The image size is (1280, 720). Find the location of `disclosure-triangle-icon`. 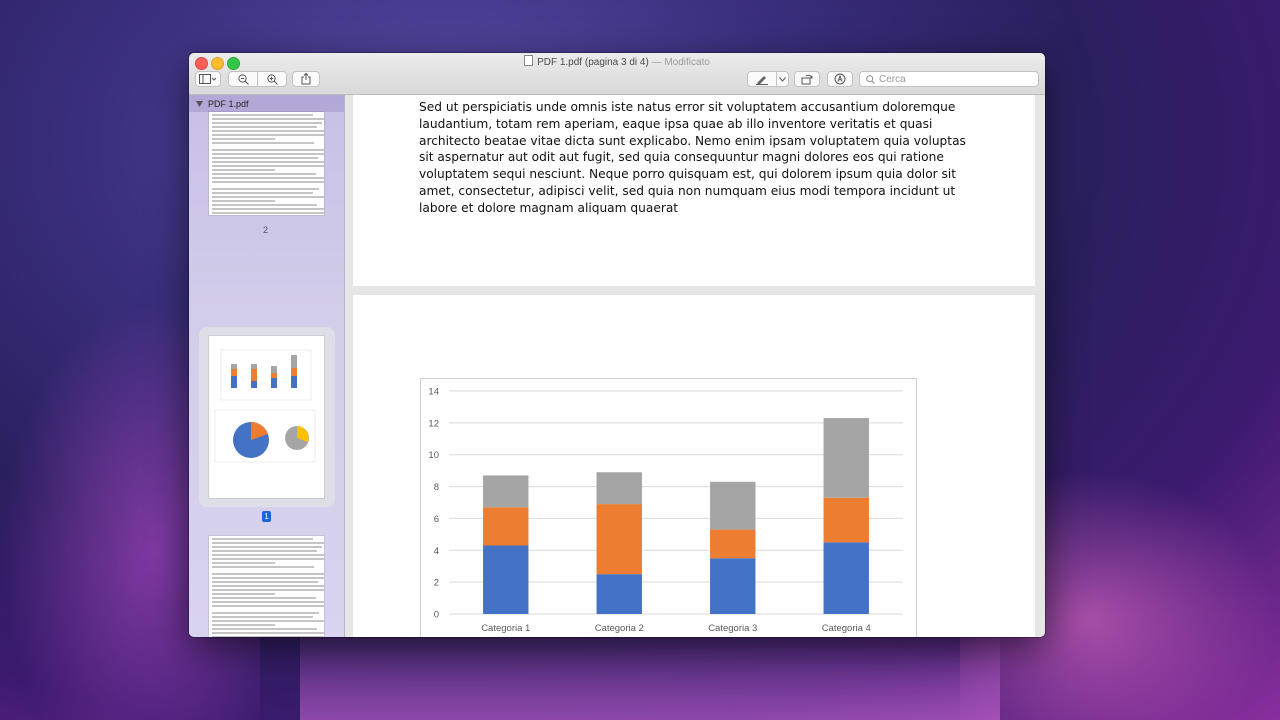

disclosure-triangle-icon is located at coordinates (199, 103).